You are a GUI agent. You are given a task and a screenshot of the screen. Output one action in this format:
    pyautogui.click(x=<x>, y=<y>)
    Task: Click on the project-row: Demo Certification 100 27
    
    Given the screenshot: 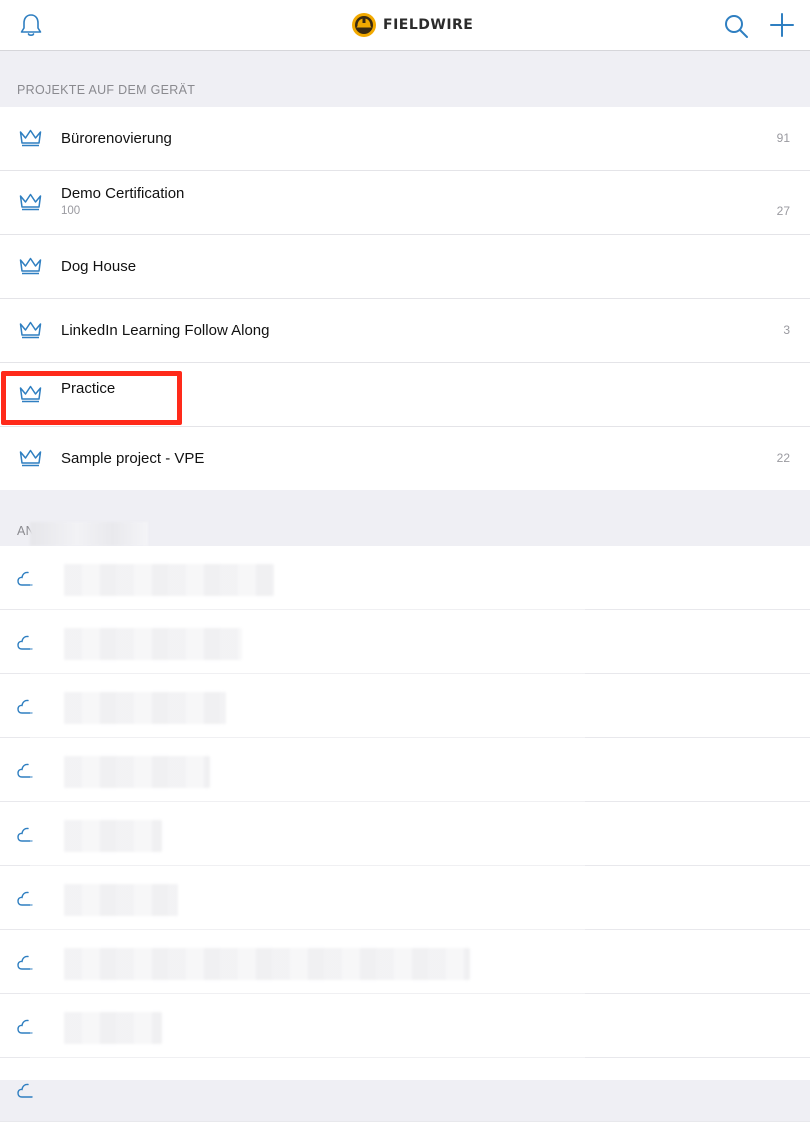 What is the action you would take?
    pyautogui.click(x=405, y=203)
    